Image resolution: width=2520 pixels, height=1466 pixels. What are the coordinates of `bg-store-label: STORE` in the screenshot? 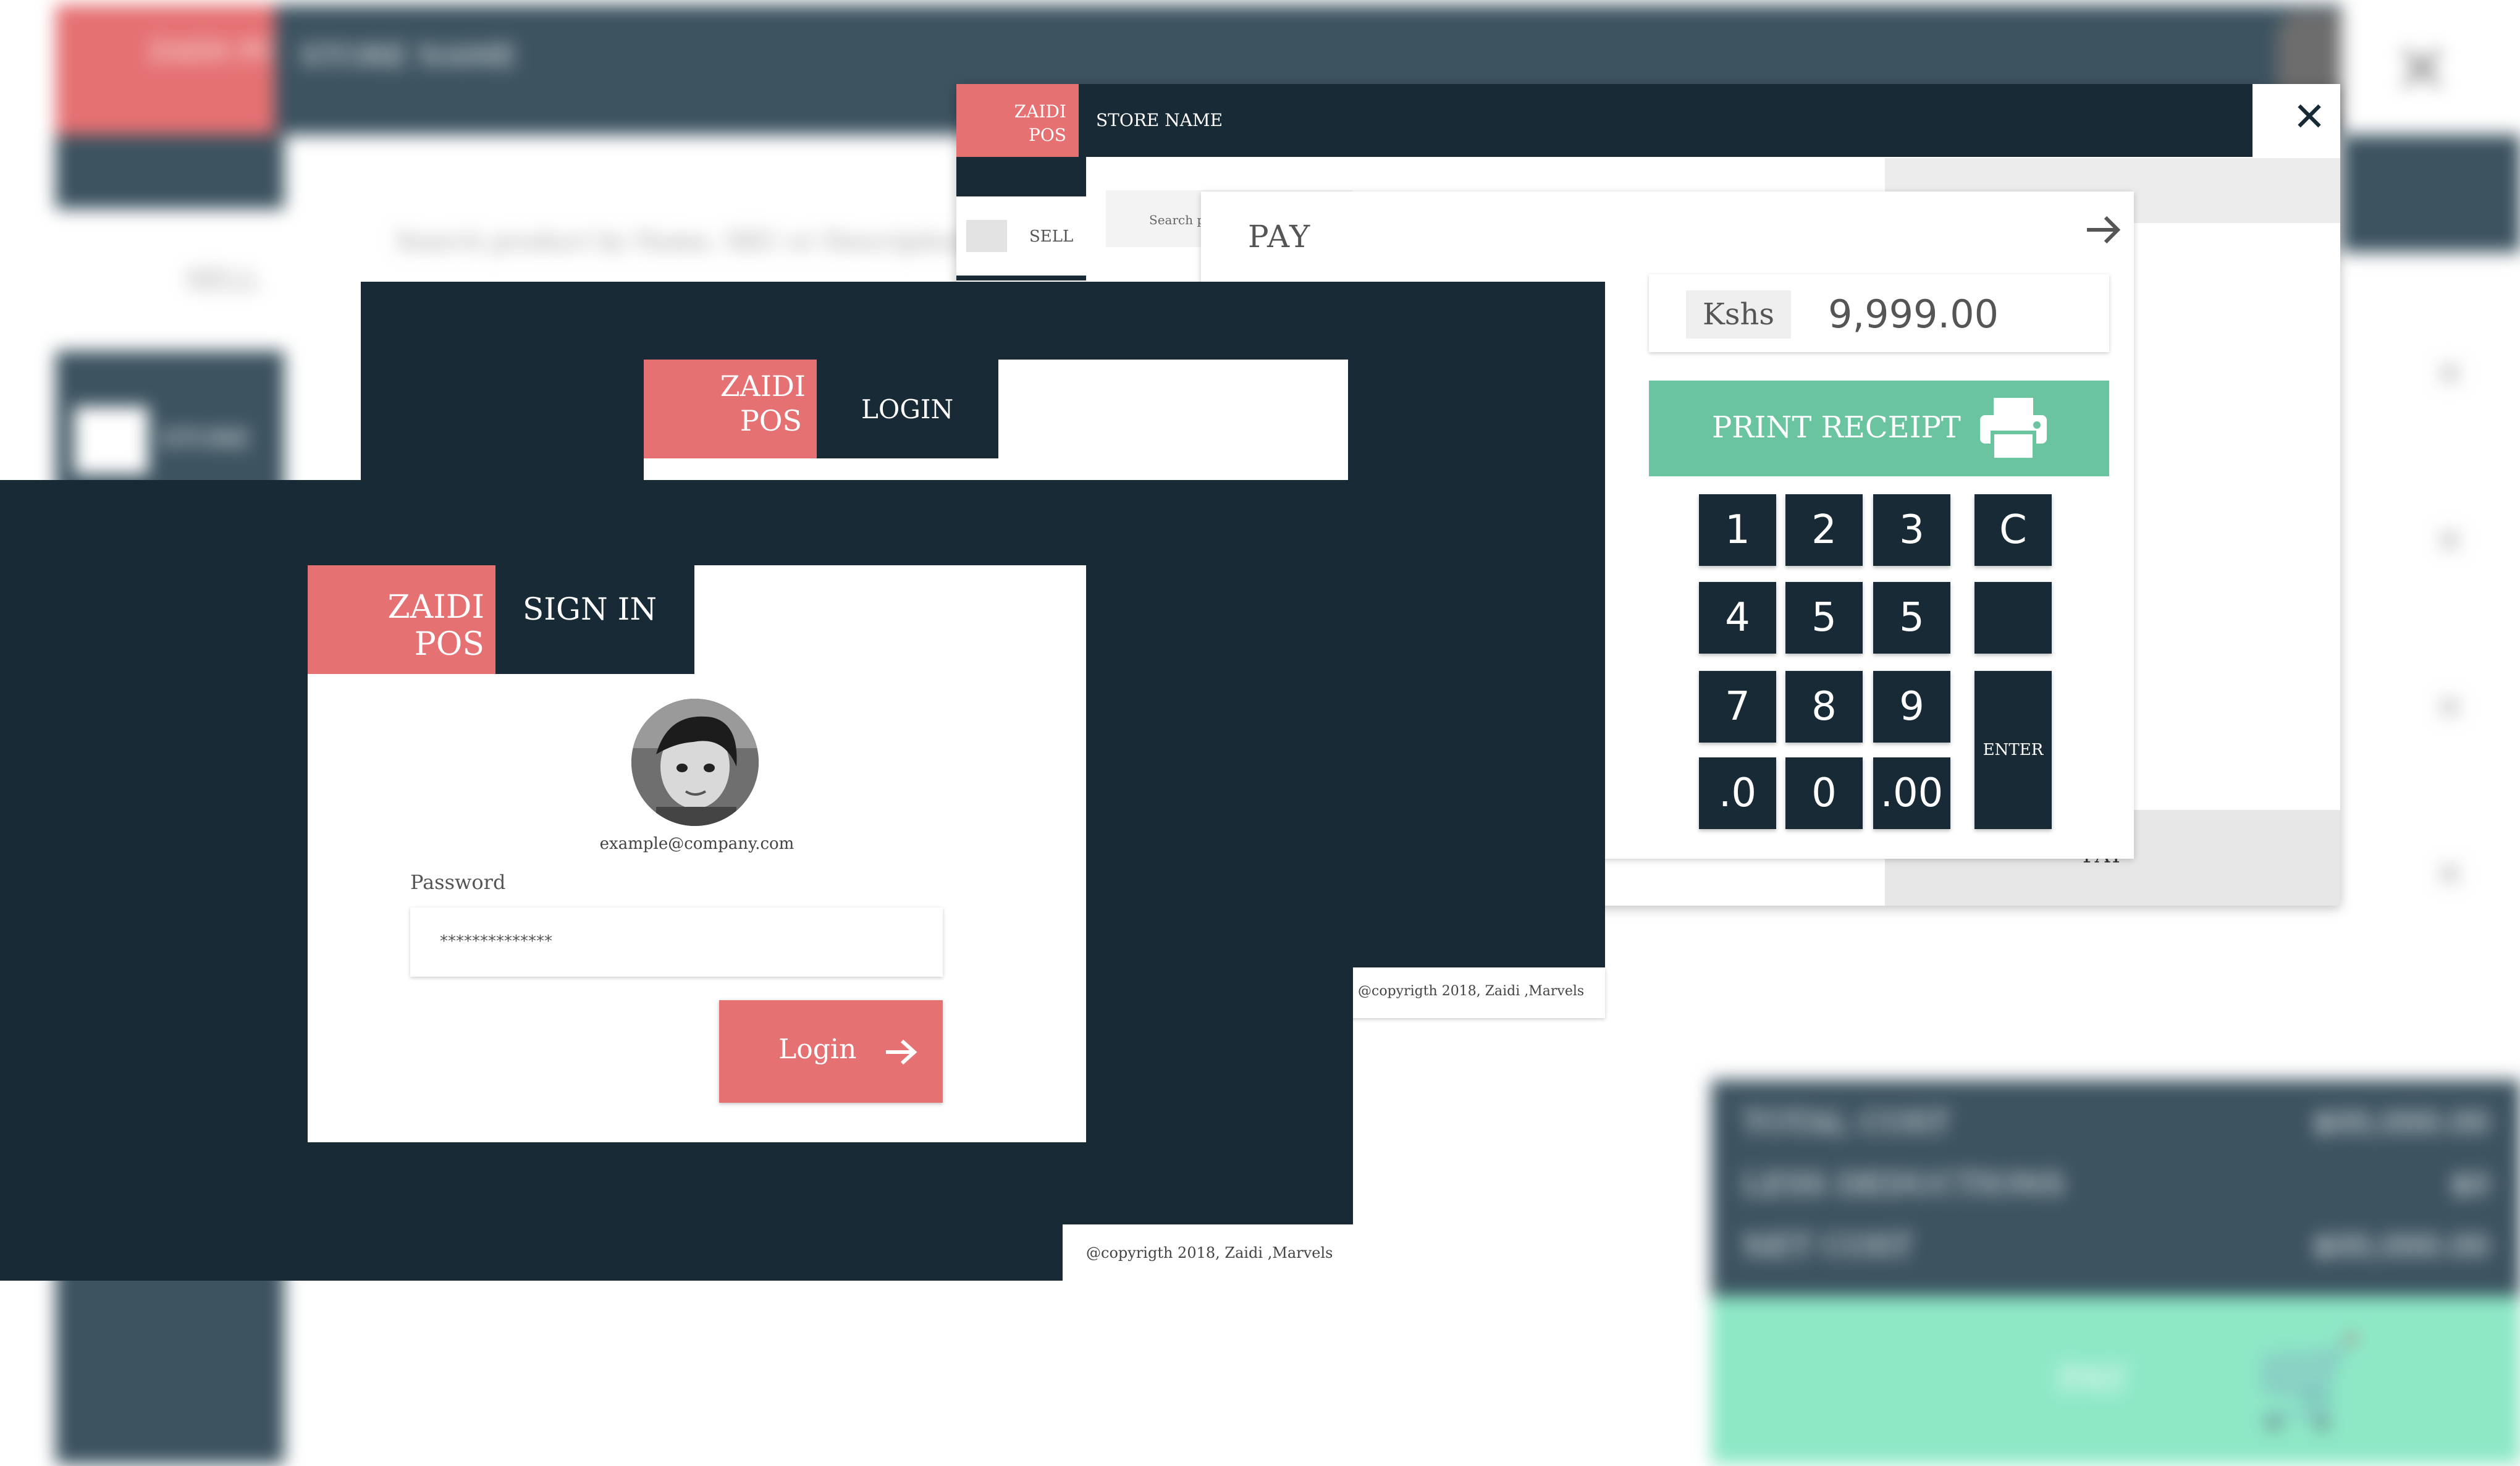 It's located at (206, 439).